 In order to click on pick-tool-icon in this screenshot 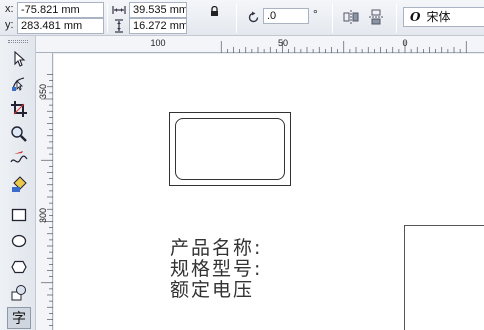, I will do `click(19, 59)`.